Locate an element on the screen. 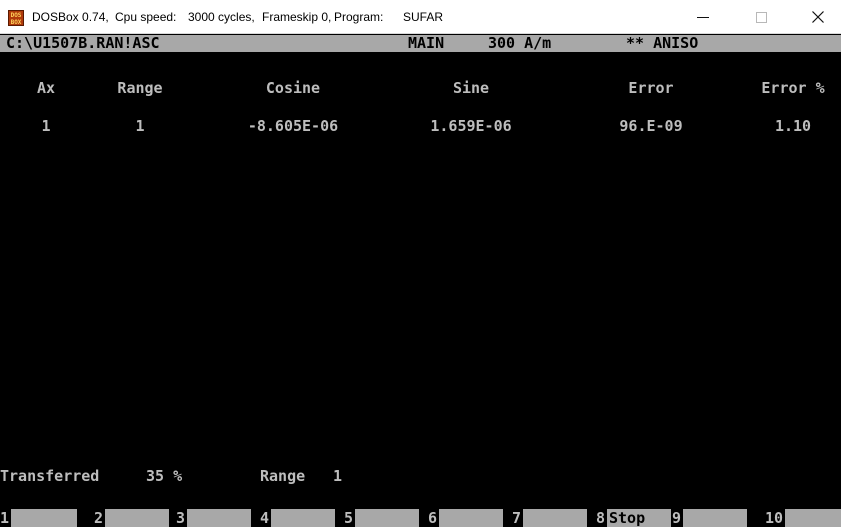  f2-label is located at coordinates (137, 518).